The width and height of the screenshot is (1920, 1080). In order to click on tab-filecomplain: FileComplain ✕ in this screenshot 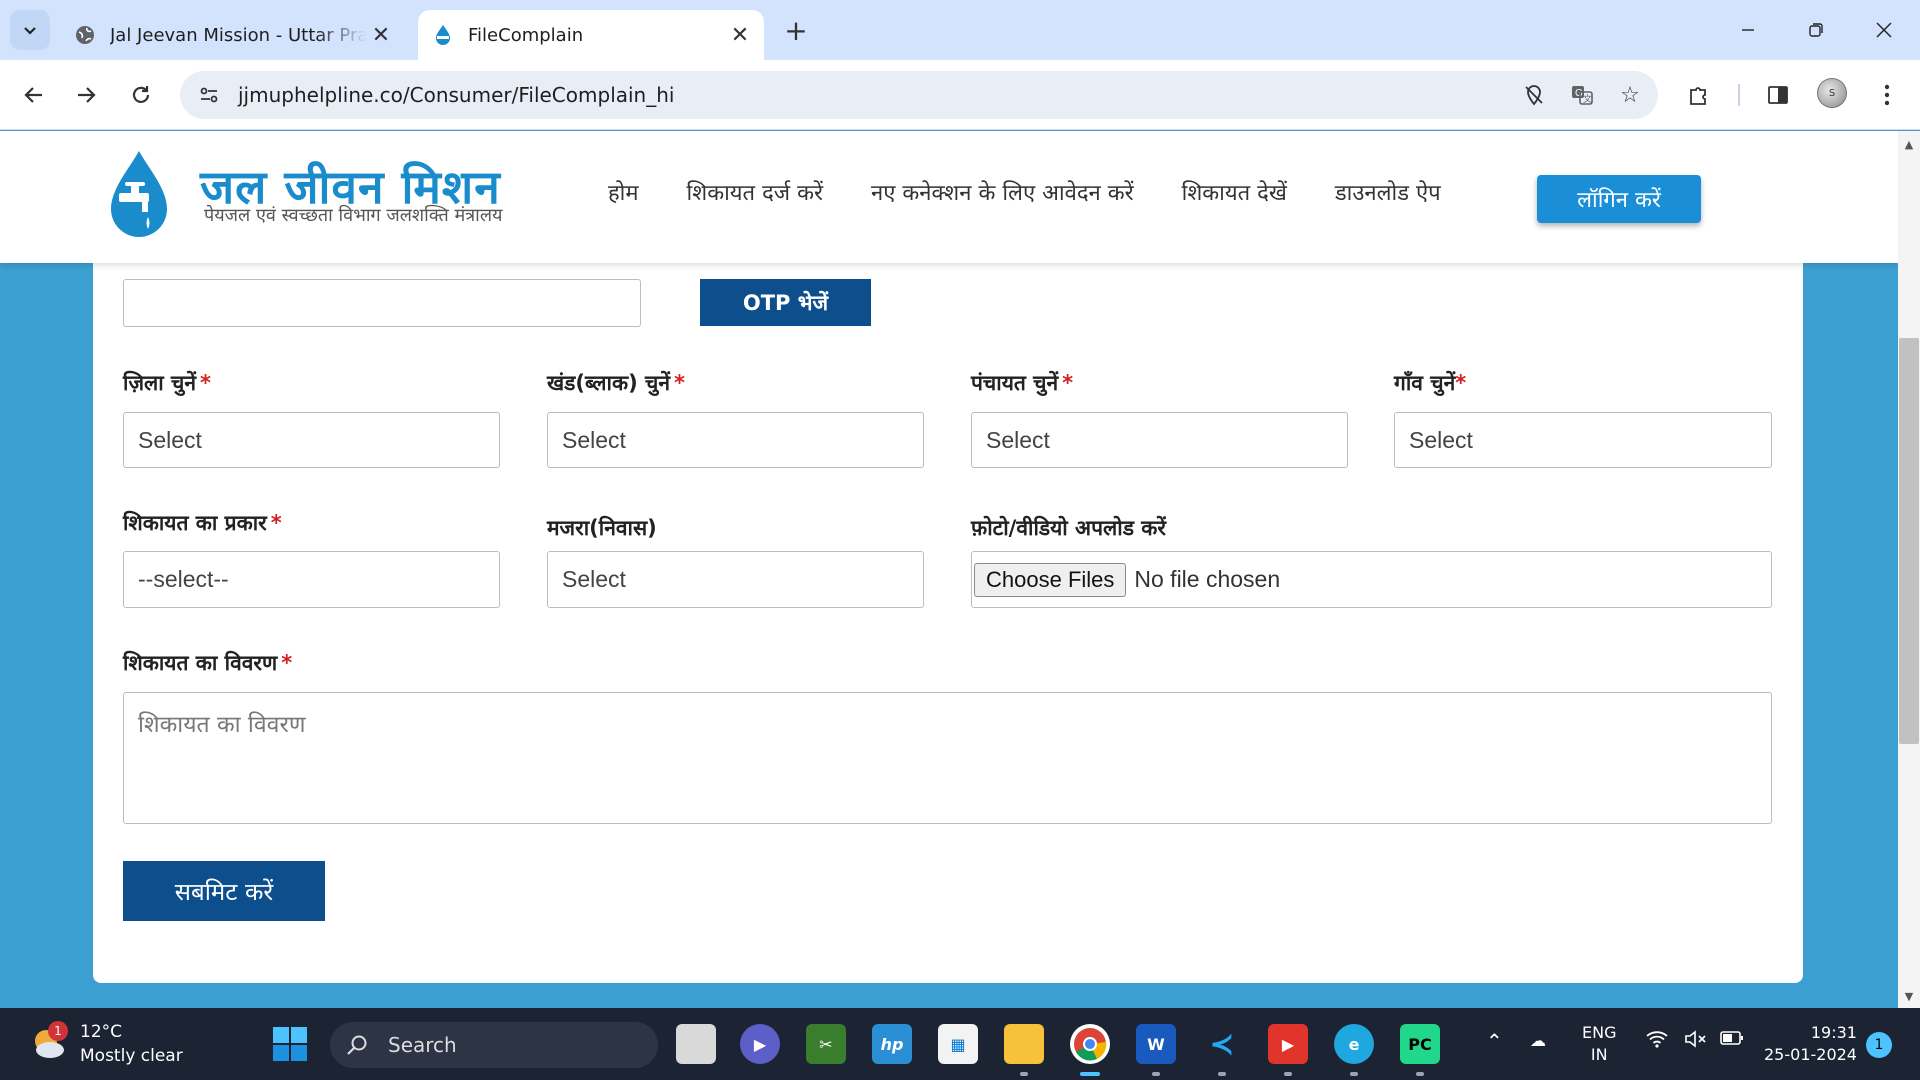, I will do `click(591, 35)`.